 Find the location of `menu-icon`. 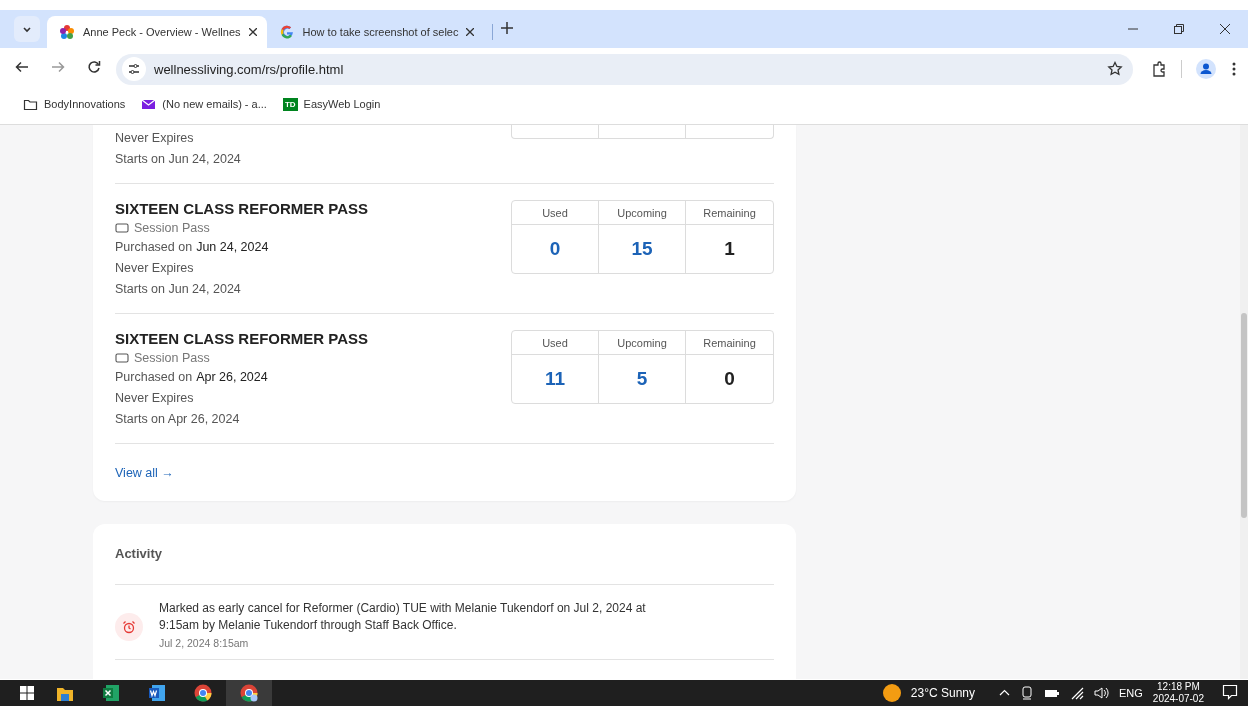

menu-icon is located at coordinates (1234, 69).